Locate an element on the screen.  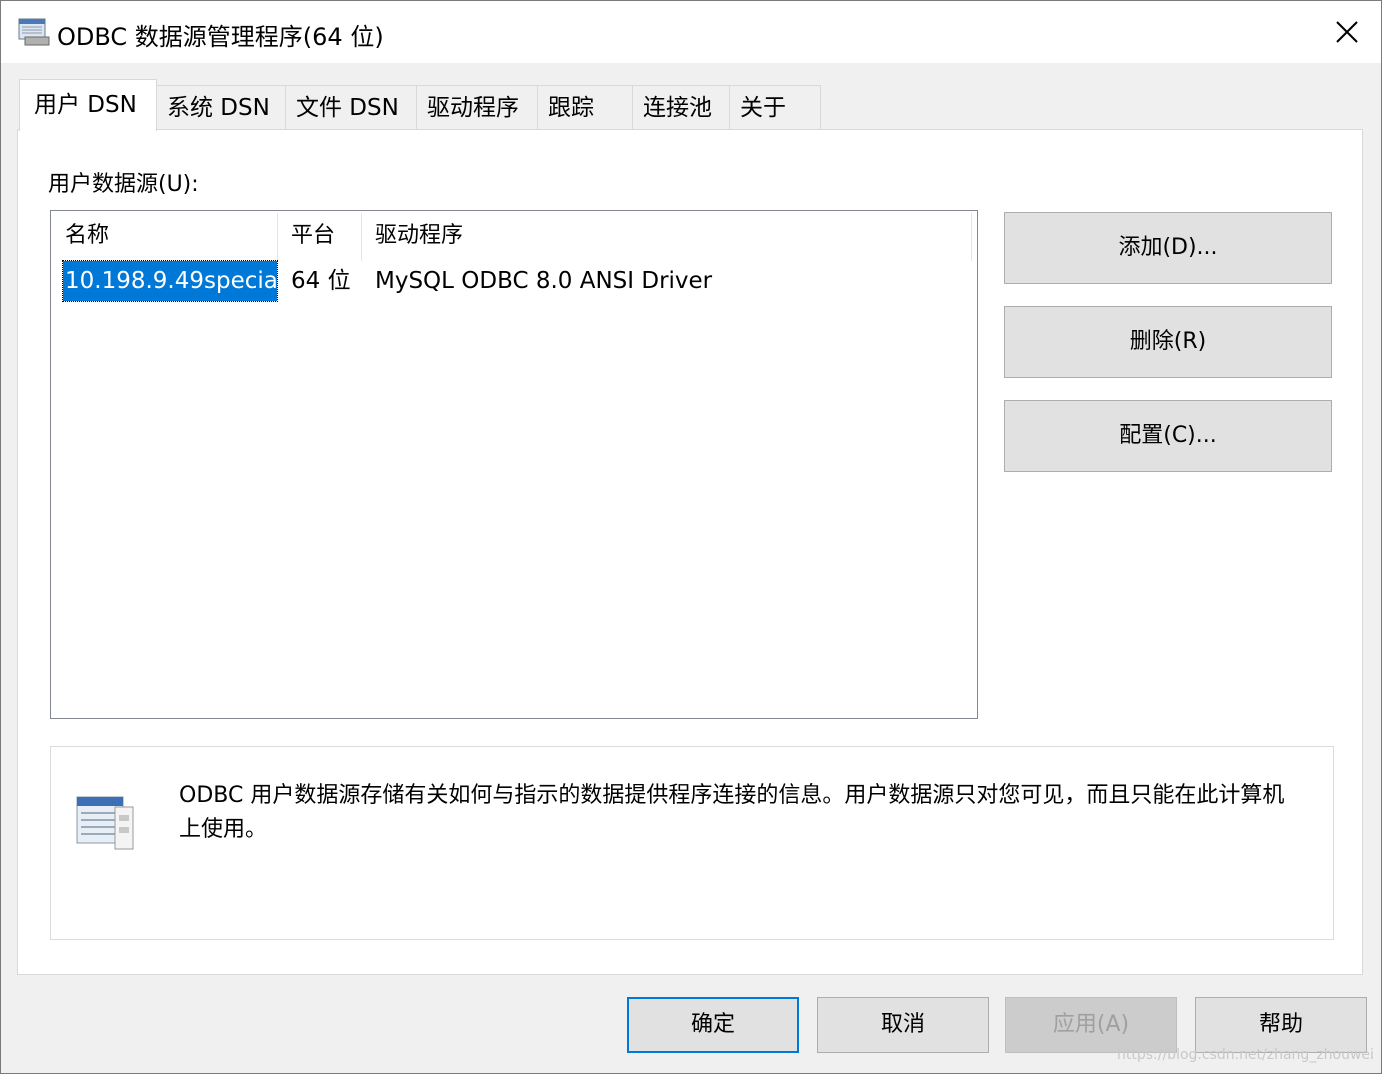
help-button: 帮助 is located at coordinates (1281, 1025).